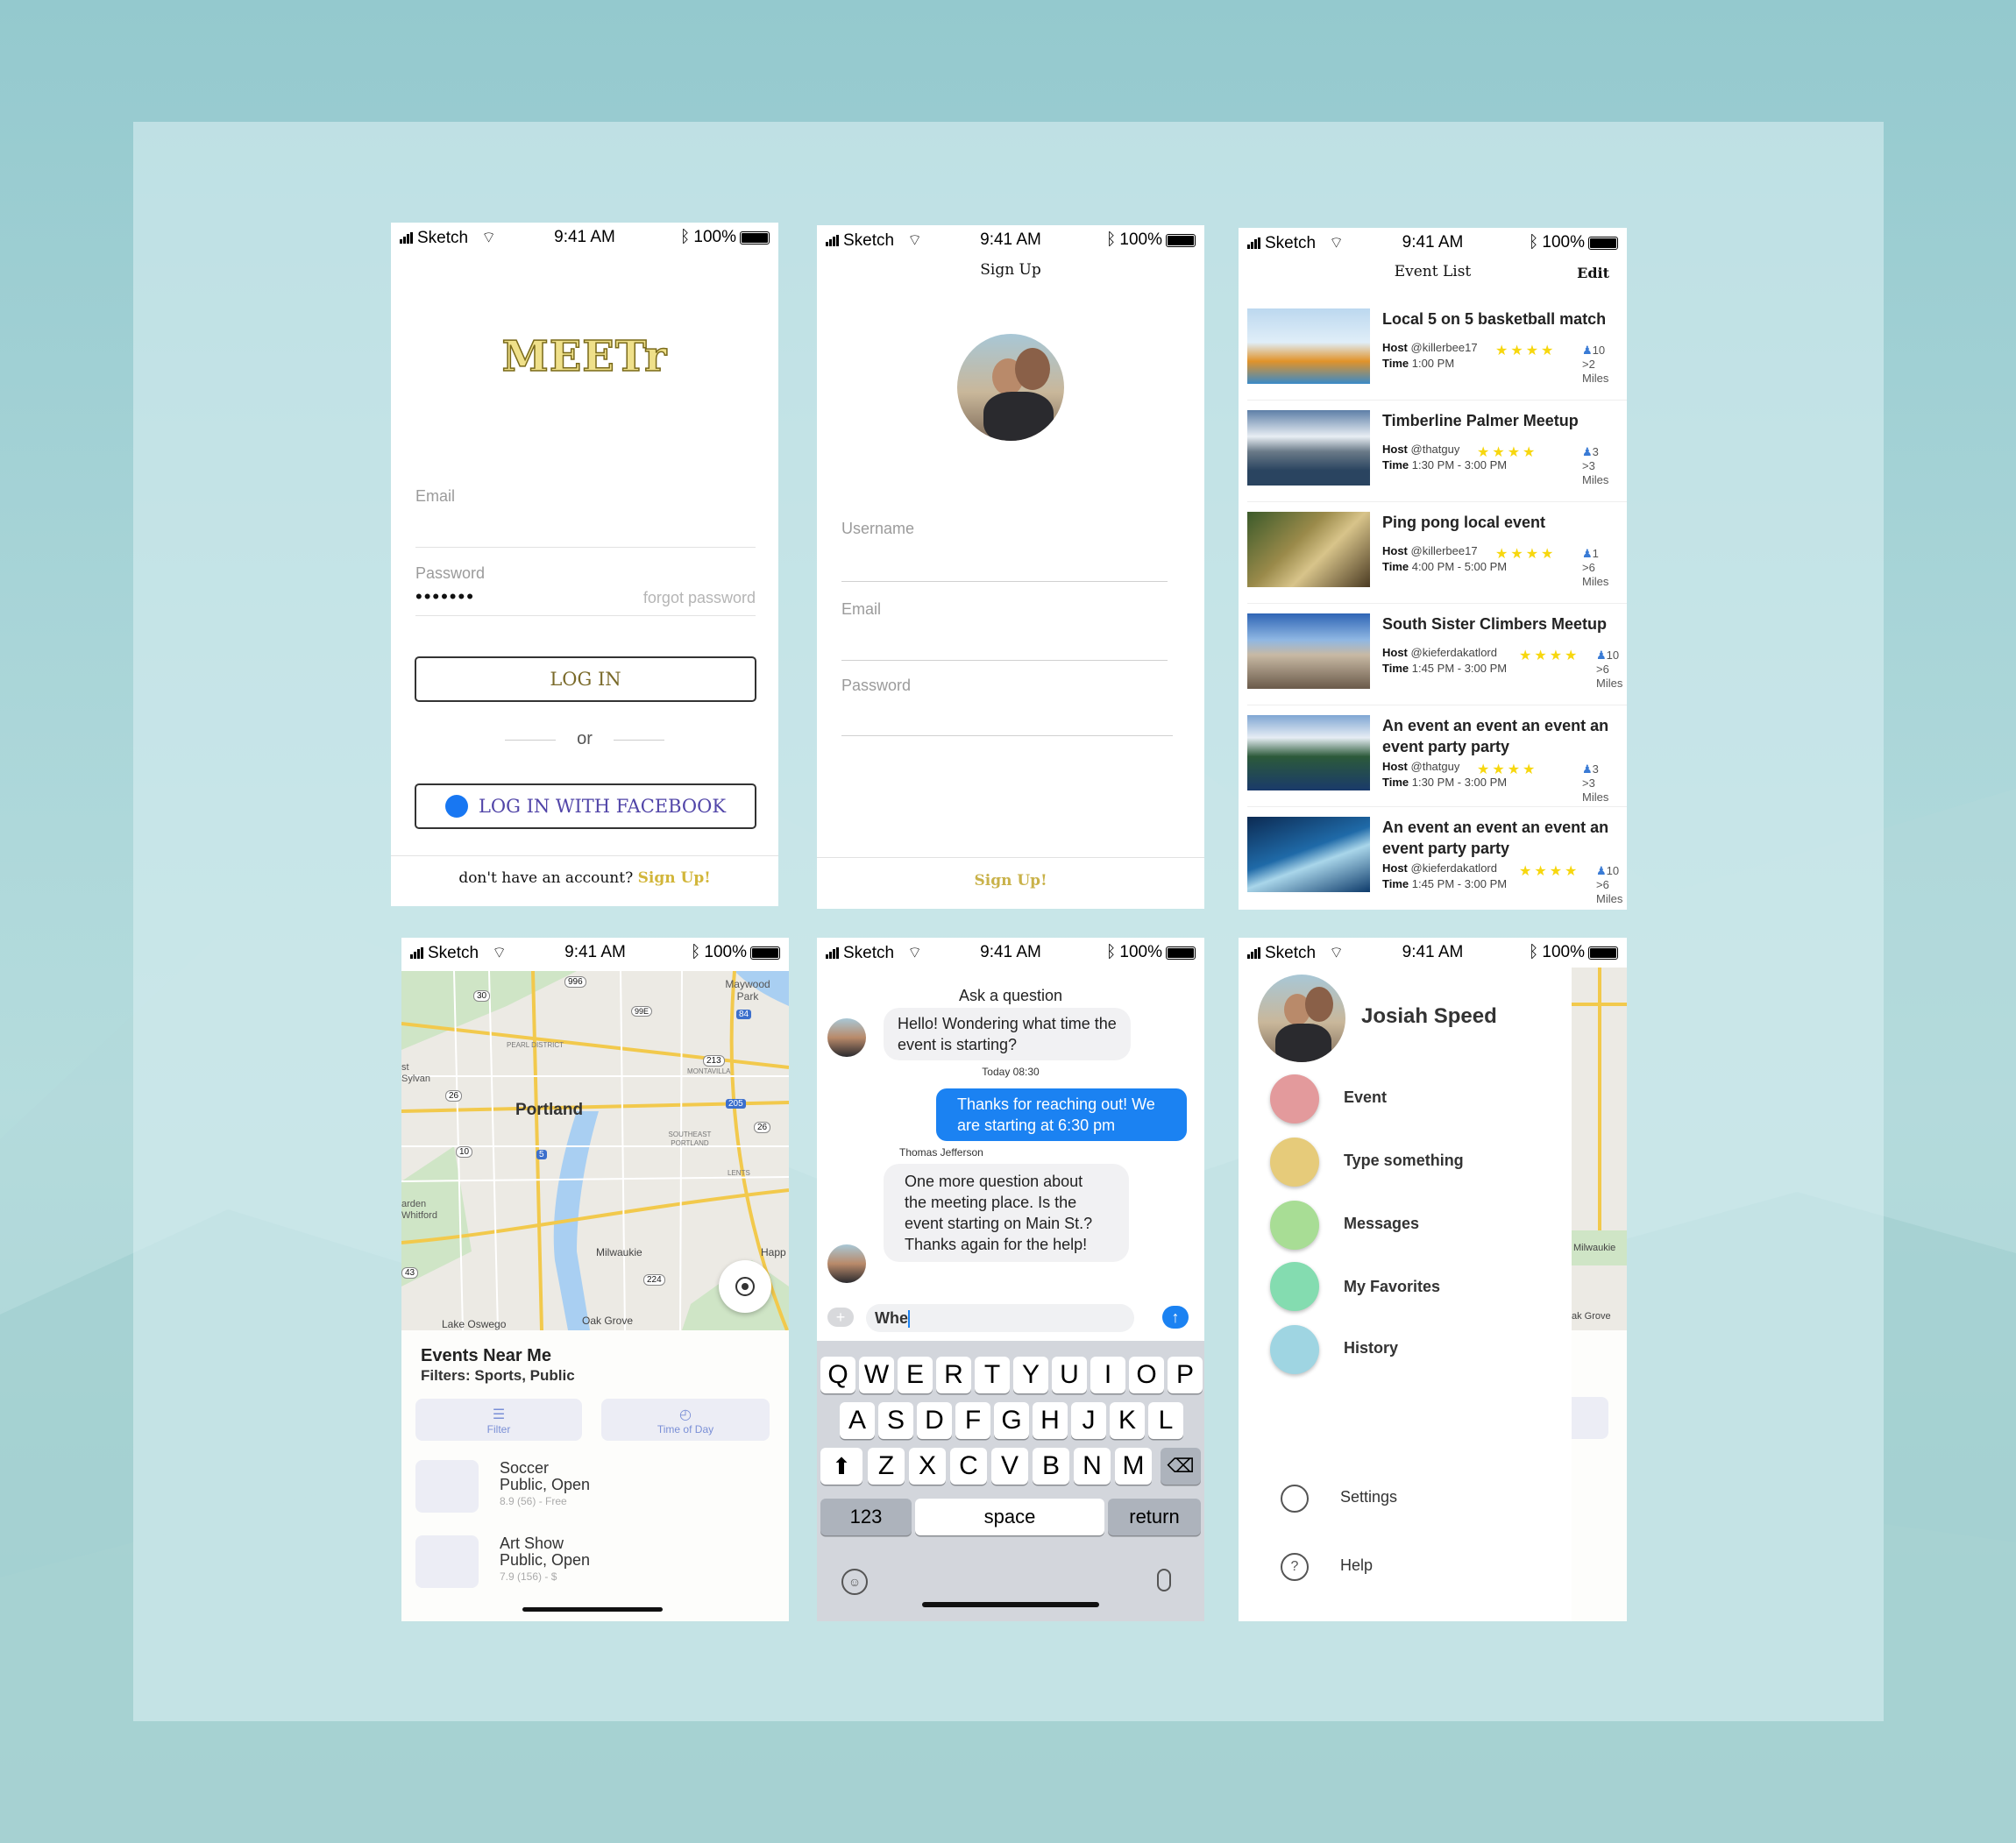 Image resolution: width=2016 pixels, height=1843 pixels. Describe the element at coordinates (445, 596) in the screenshot. I see `password-field: •••••••` at that location.